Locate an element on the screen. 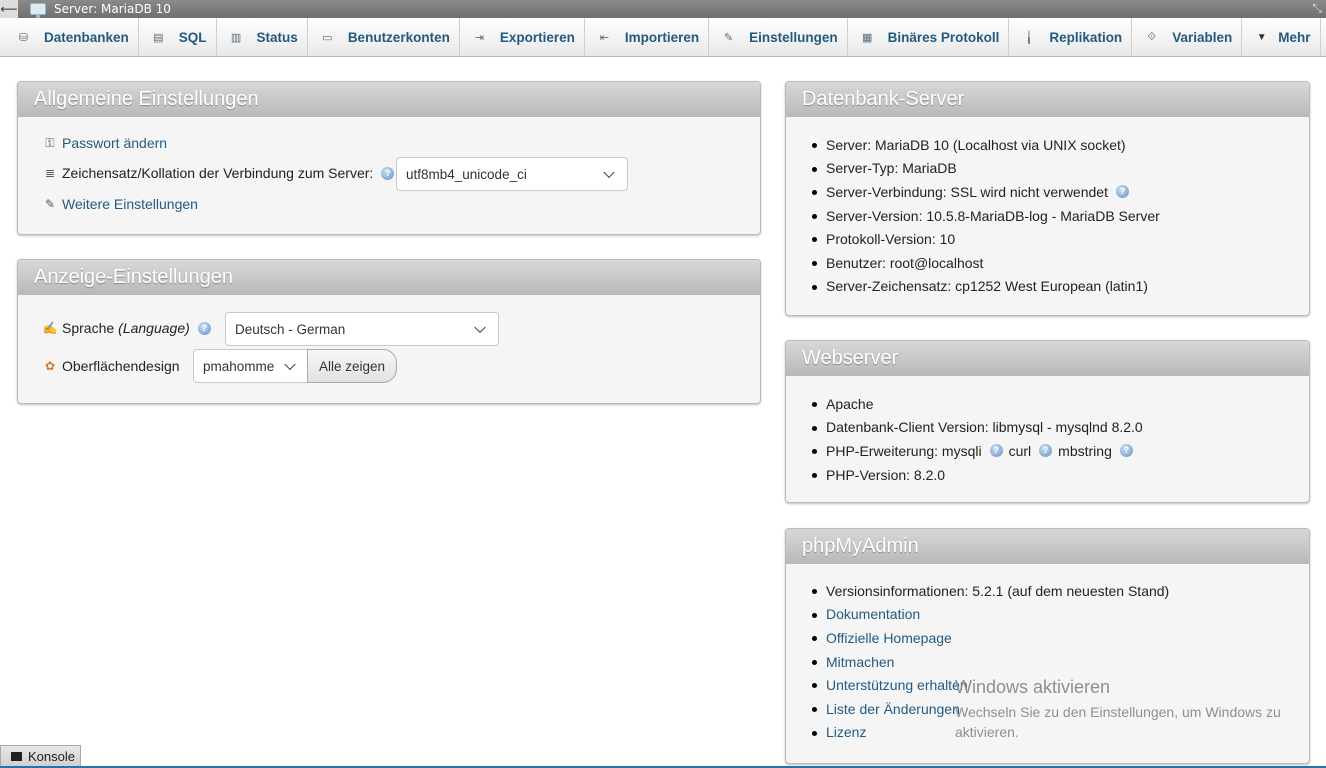  collation-select: utf8mb4_unicode_ci is located at coordinates (512, 174).